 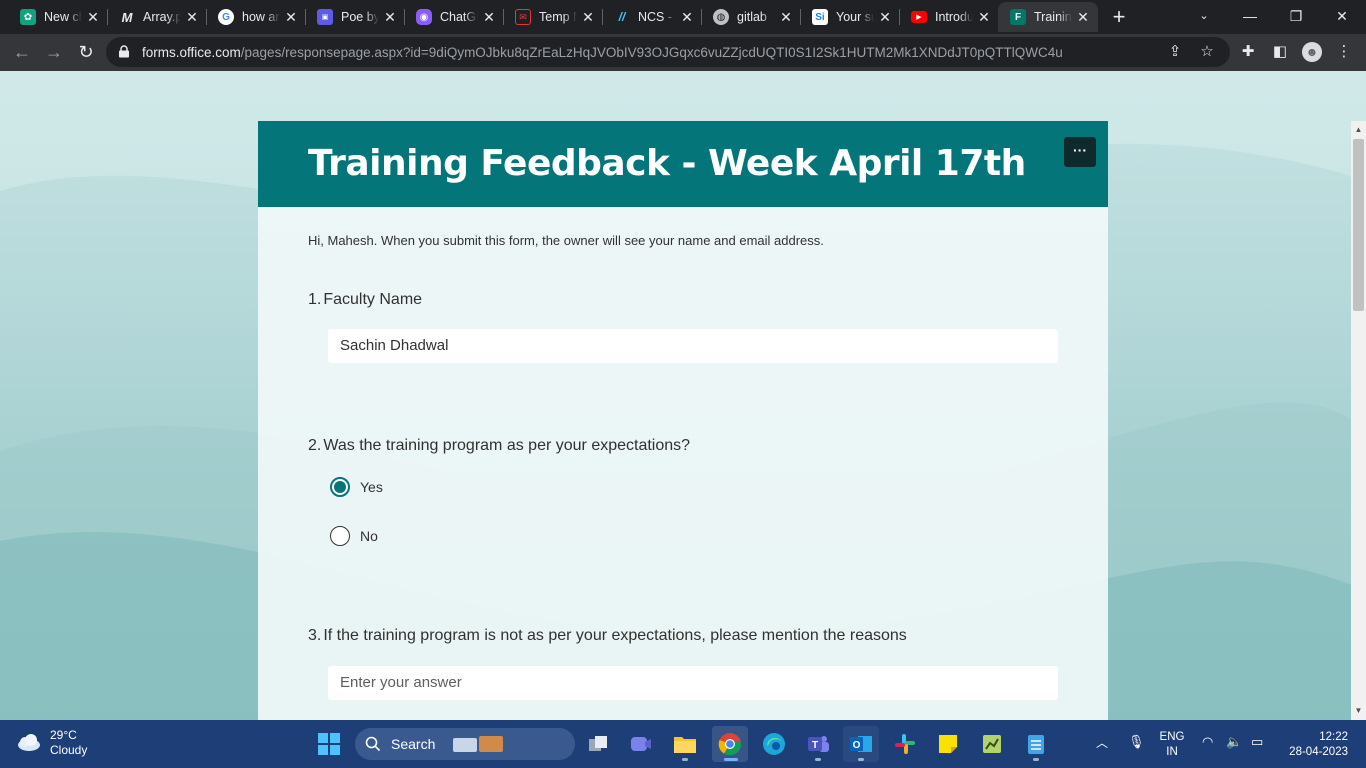 I want to click on question-1-label: 1. Faculty Name, so click(x=365, y=300).